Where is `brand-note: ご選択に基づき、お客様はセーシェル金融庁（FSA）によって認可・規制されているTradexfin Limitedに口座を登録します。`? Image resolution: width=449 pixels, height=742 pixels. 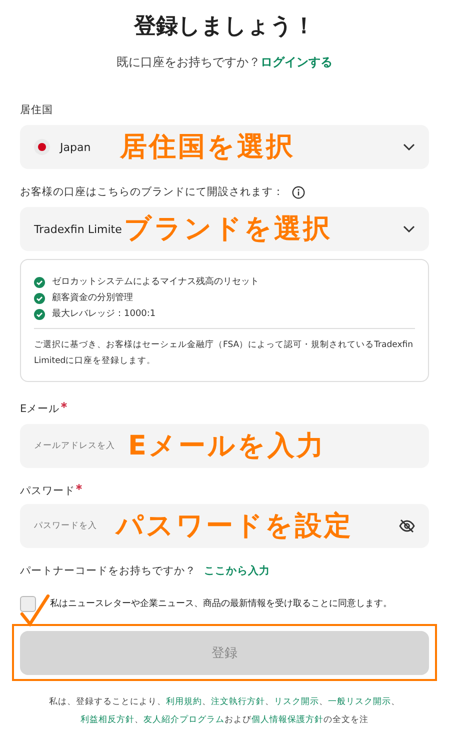
brand-note: ご選択に基づき、お客様はセーシェル金融庁（FSA）によって認可・規制されているTradexfin Limitedに口座を登録します。 is located at coordinates (224, 353).